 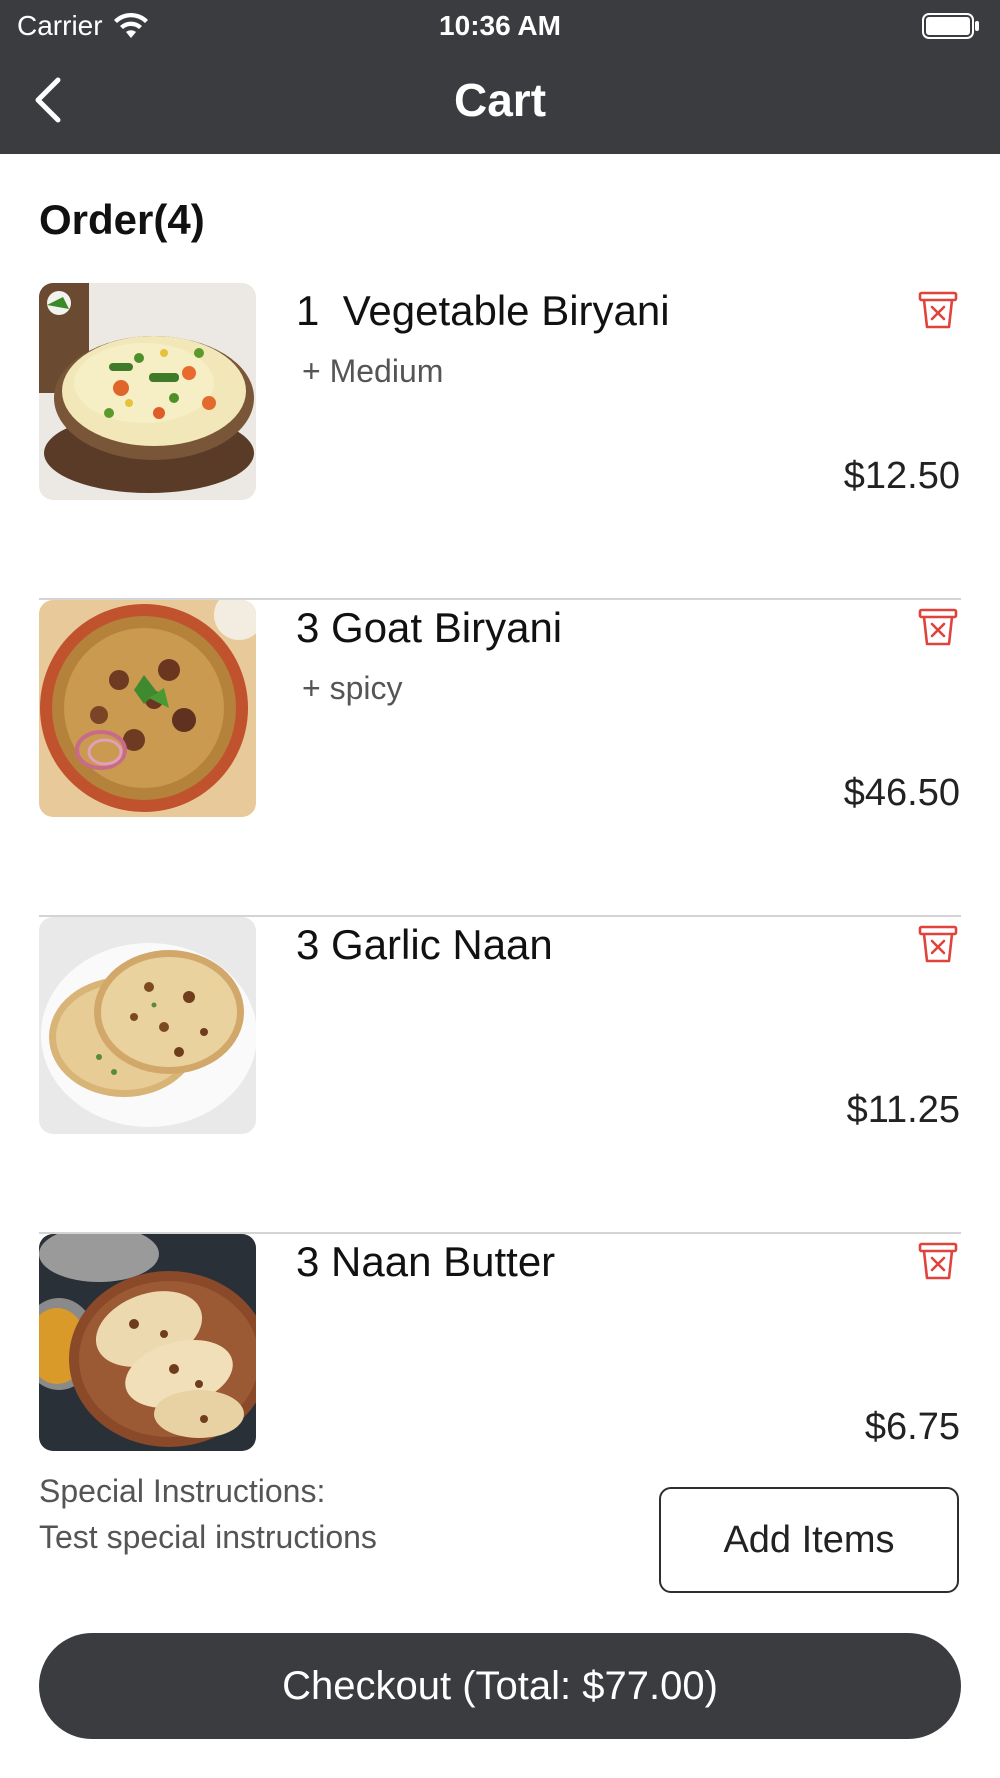 What do you see at coordinates (903, 1110) in the screenshot?
I see `item-price: $11.25` at bounding box center [903, 1110].